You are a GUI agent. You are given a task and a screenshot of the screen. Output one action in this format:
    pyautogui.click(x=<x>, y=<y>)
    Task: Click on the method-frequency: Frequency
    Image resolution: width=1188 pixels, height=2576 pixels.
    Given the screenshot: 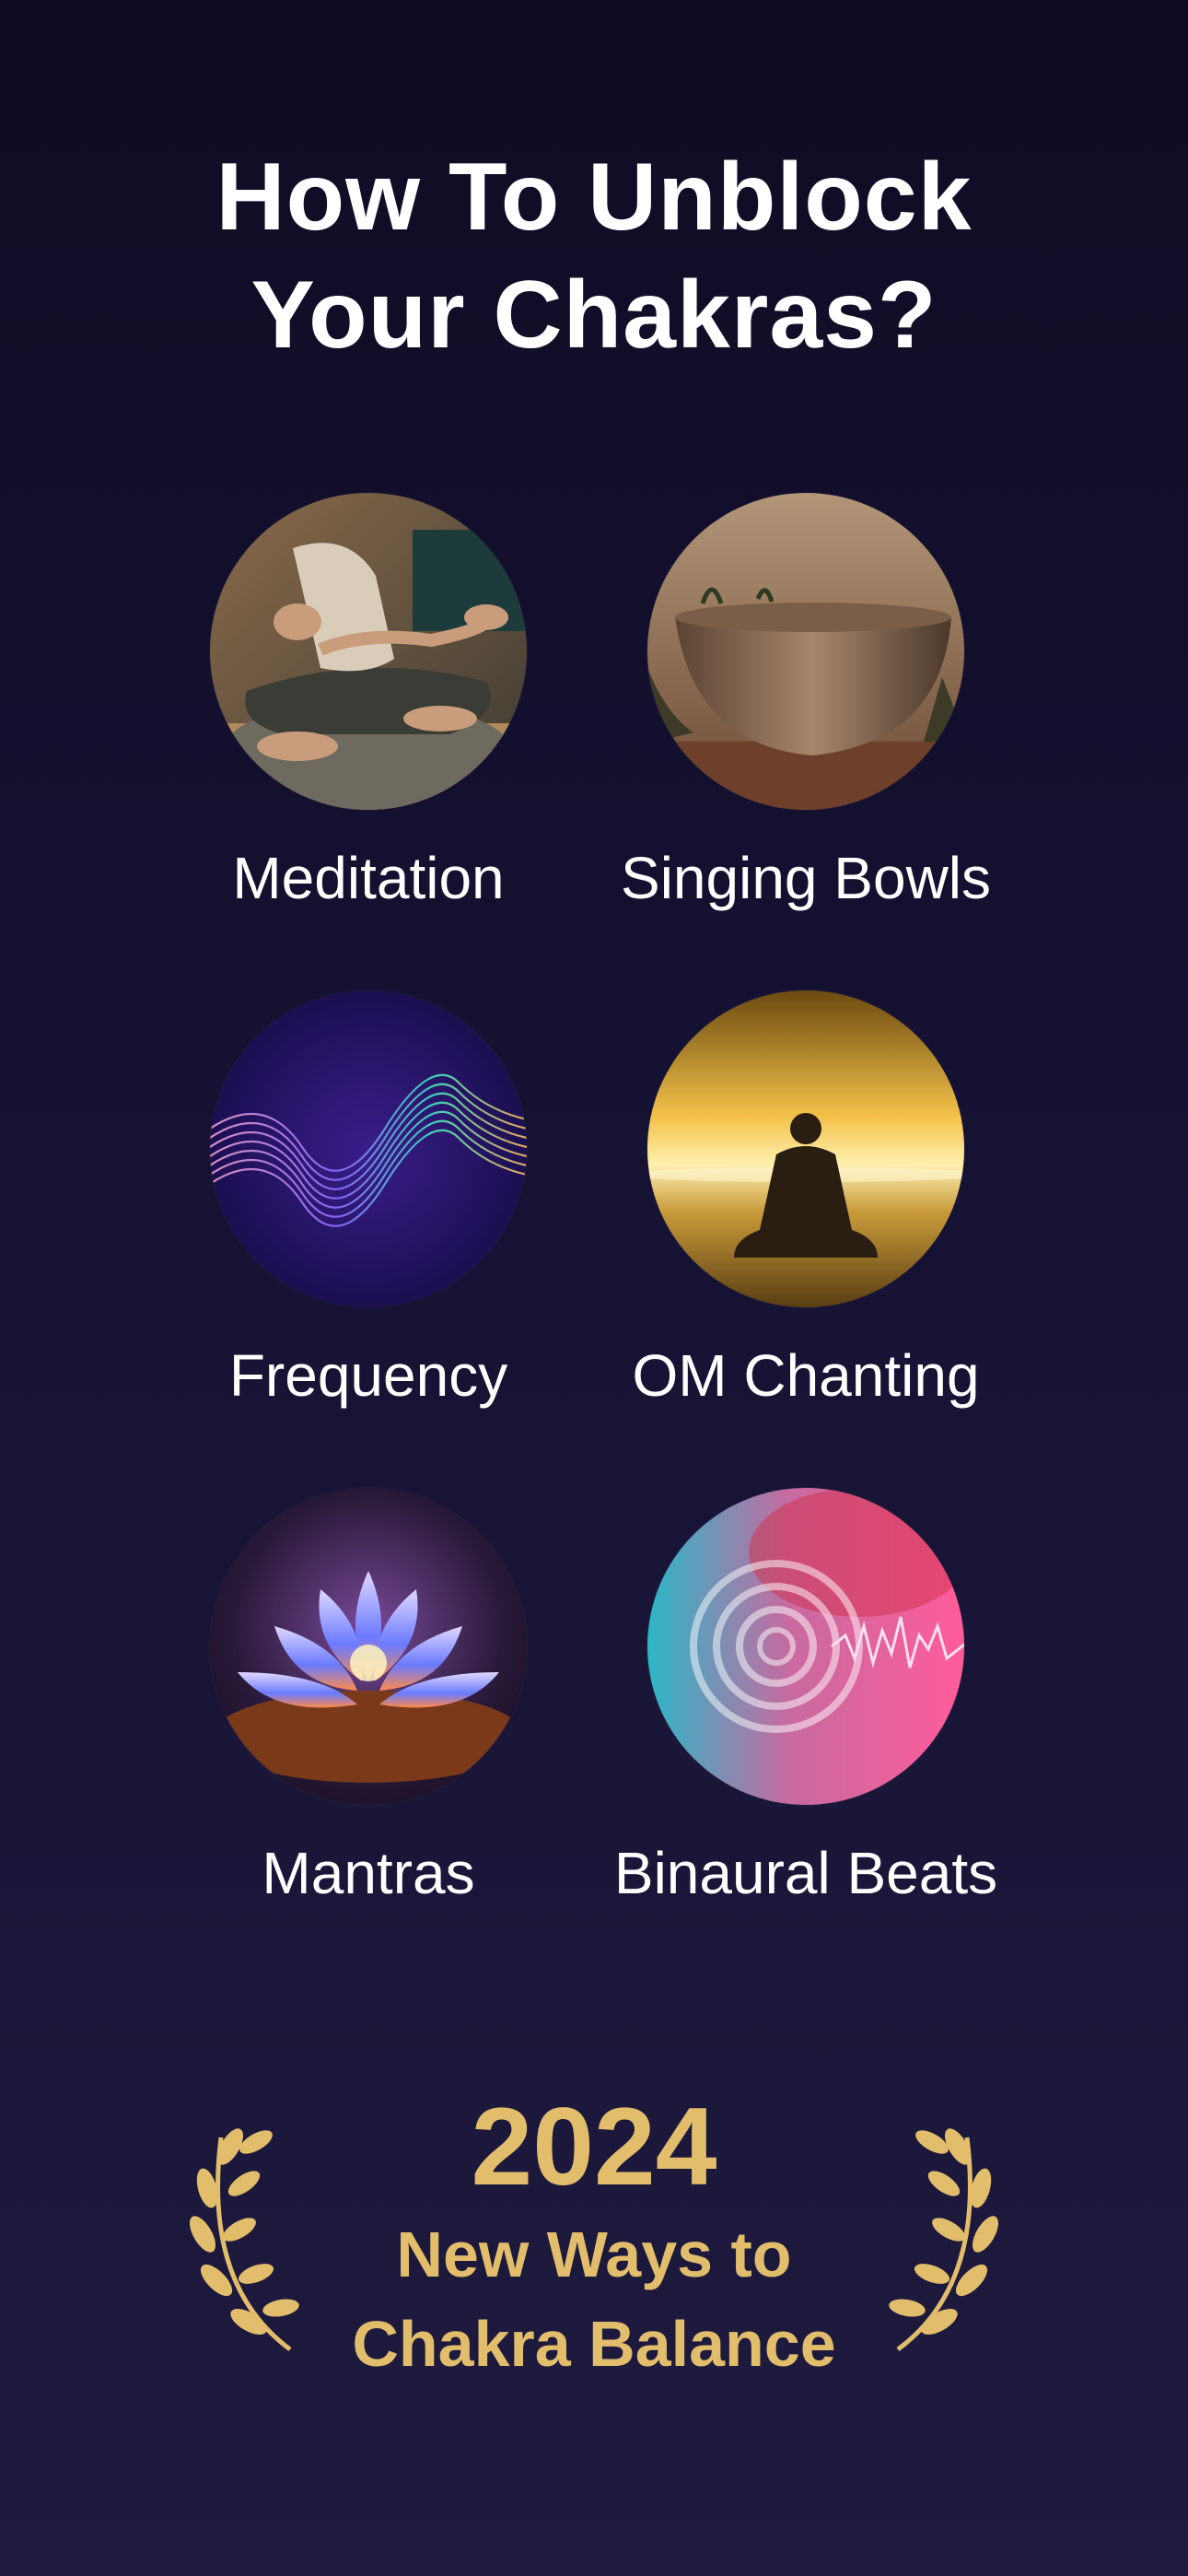 What is the action you would take?
    pyautogui.click(x=369, y=1201)
    